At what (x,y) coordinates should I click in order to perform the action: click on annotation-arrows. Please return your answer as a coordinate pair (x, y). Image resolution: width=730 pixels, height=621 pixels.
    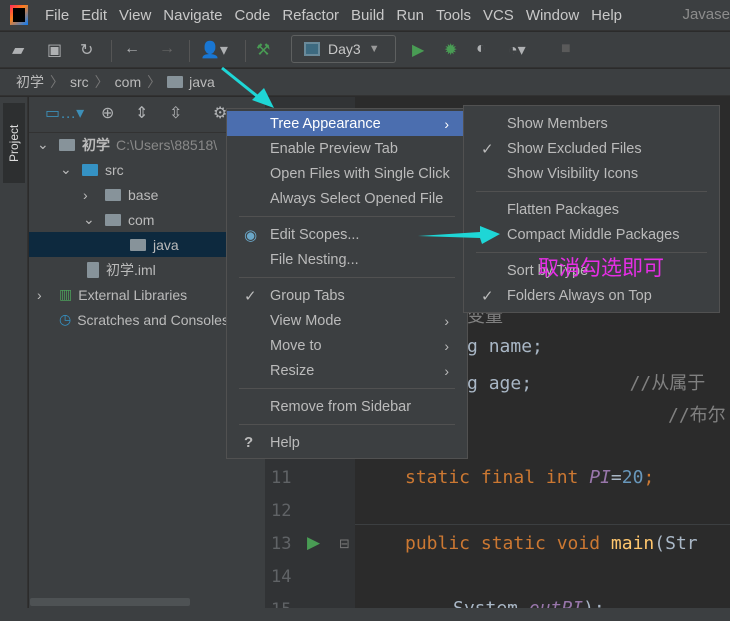
    Looking at the image, I should click on (360, 155).